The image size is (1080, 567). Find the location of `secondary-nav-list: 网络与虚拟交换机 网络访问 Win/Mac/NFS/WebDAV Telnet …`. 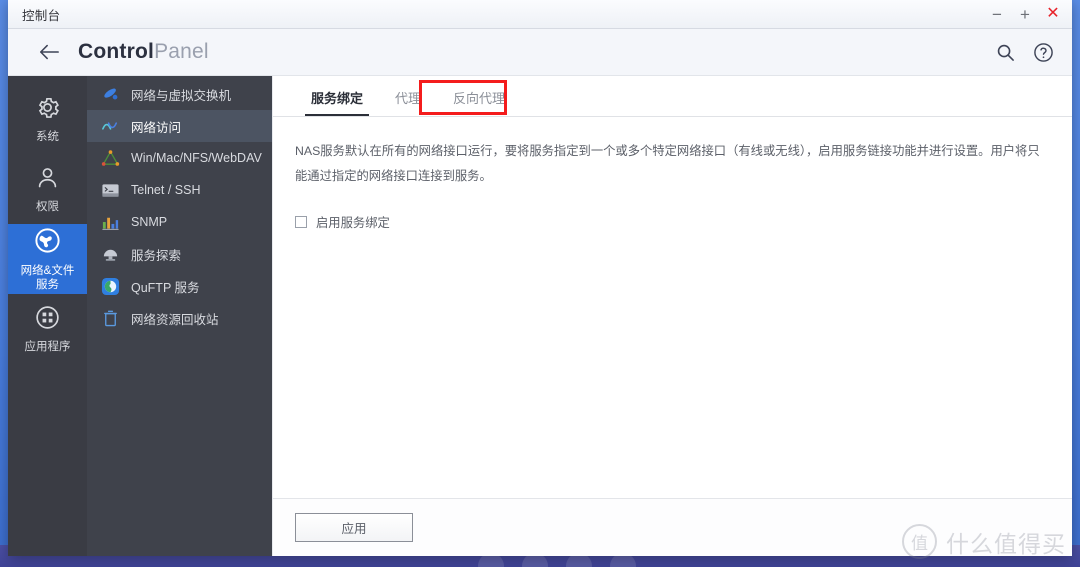

secondary-nav-list: 网络与虚拟交换机 网络访问 Win/Mac/NFS/WebDAV Telnet … is located at coordinates (179, 316).